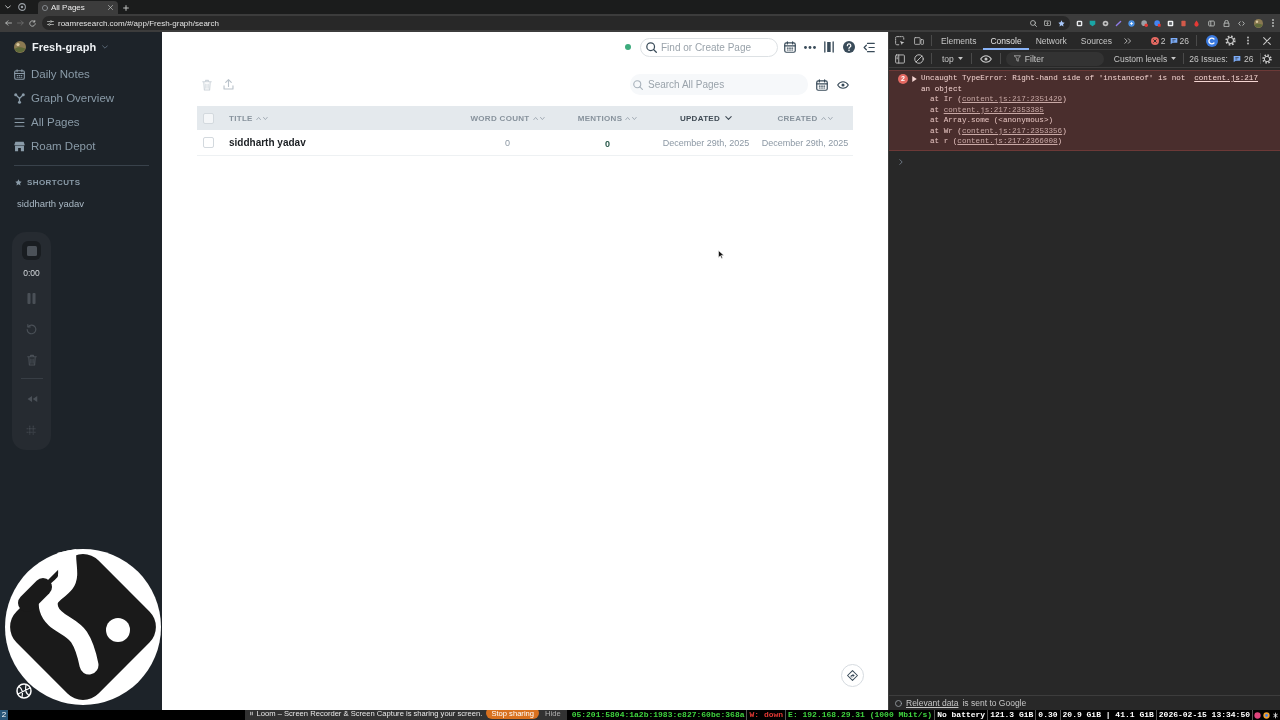 This screenshot has height=720, width=1280. What do you see at coordinates (810, 47) in the screenshot?
I see `more-icon` at bounding box center [810, 47].